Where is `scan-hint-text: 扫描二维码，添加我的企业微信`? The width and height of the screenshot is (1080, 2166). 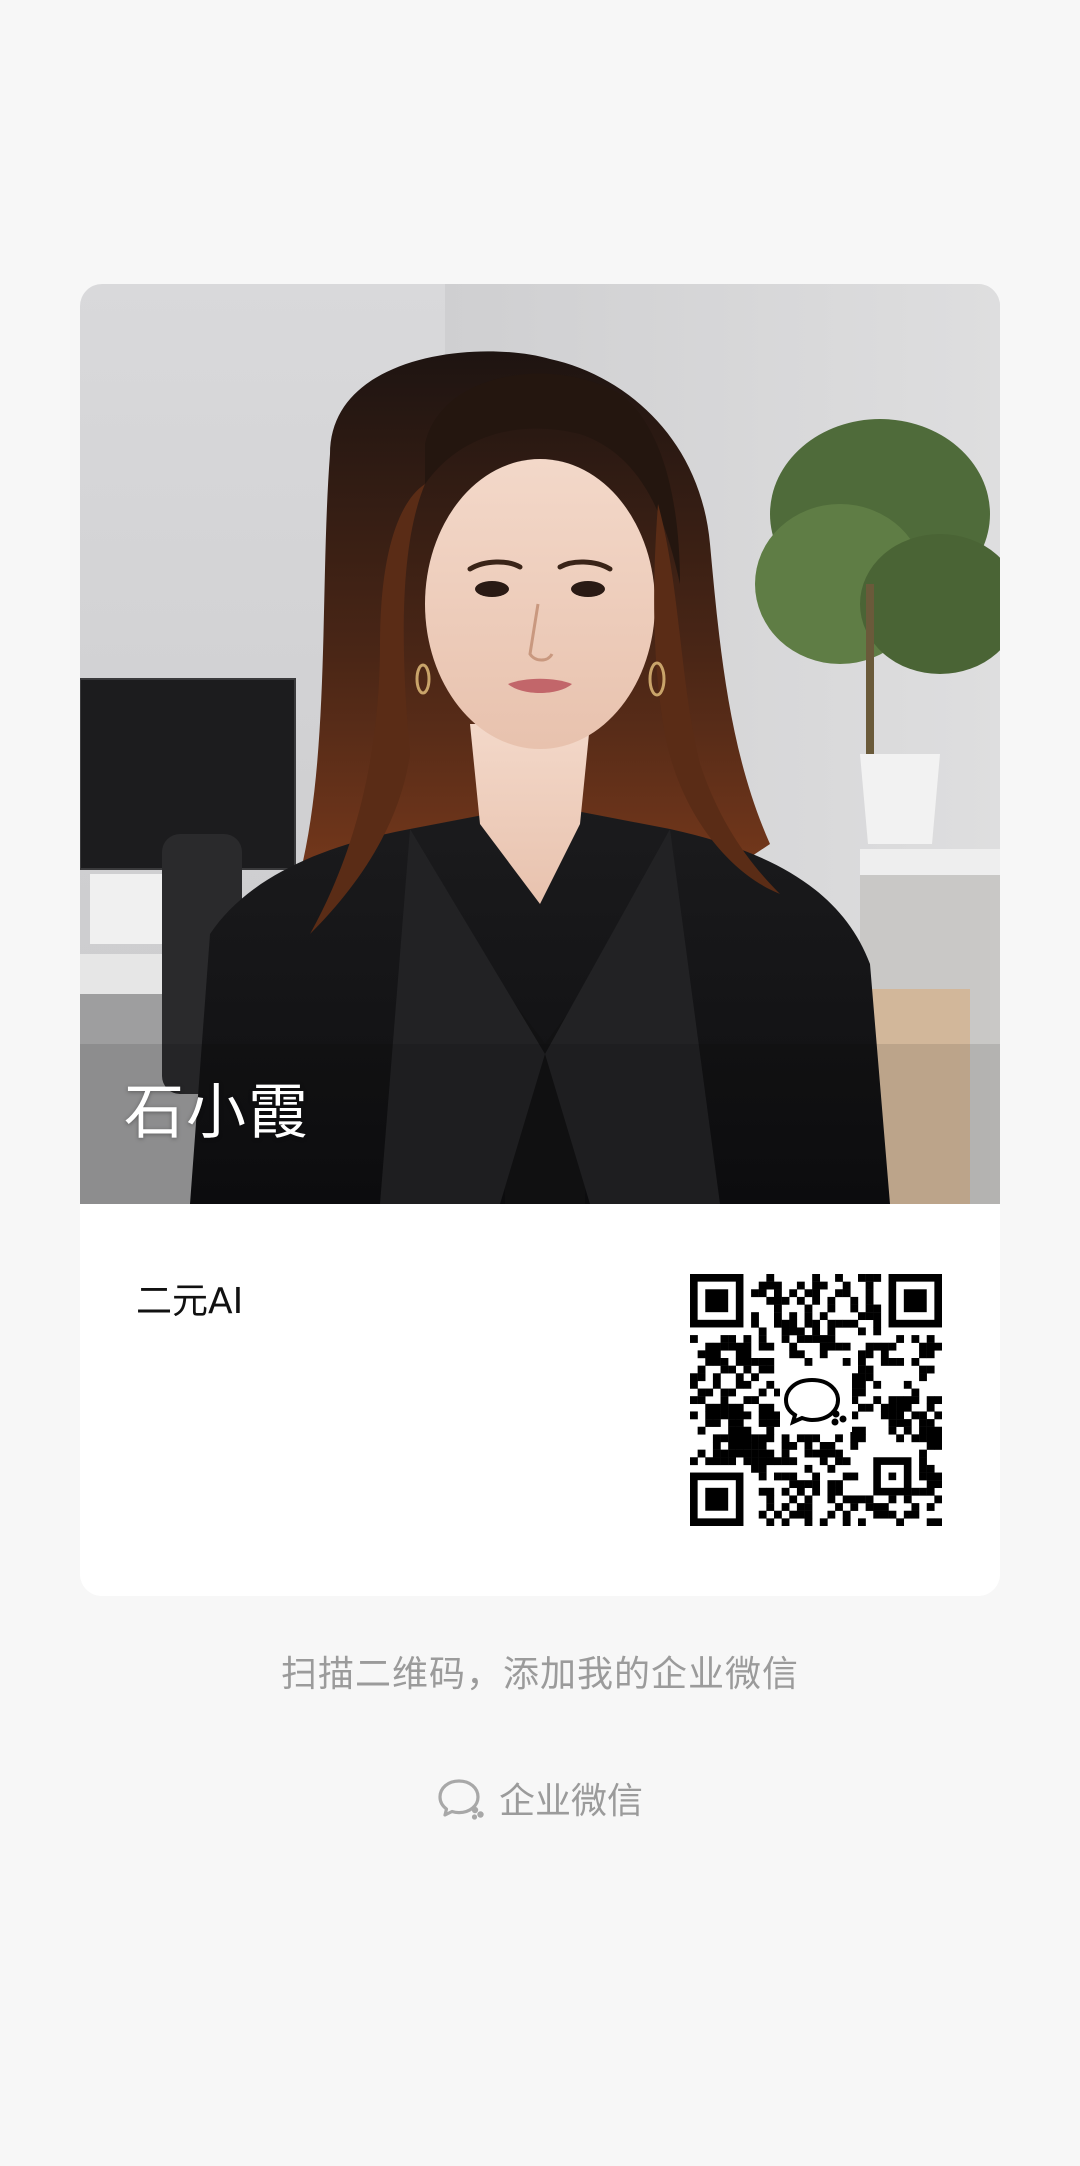 scan-hint-text: 扫描二维码，添加我的企业微信 is located at coordinates (539, 1674).